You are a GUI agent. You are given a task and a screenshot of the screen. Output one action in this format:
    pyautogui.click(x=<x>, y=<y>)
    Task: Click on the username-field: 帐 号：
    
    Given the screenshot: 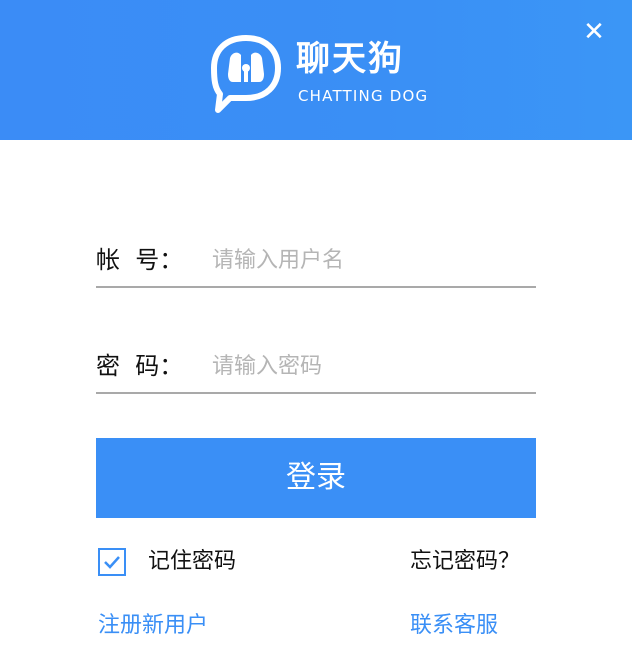 What is the action you would take?
    pyautogui.click(x=316, y=263)
    